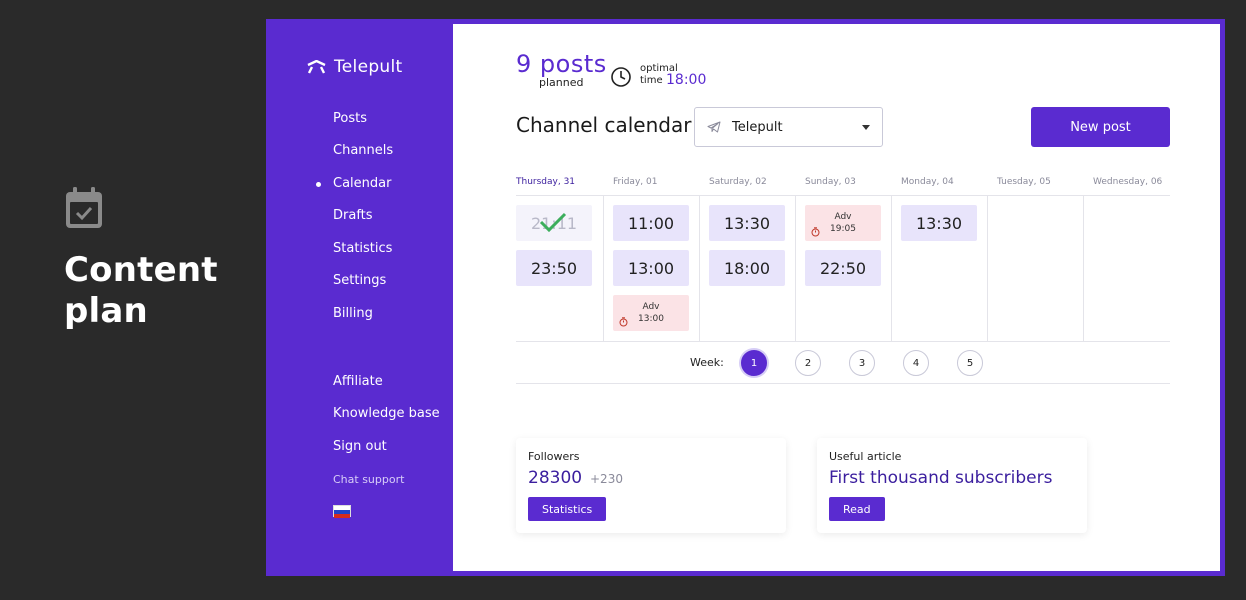 The width and height of the screenshot is (1246, 600). Describe the element at coordinates (857, 509) in the screenshot. I see `read-button: Read` at that location.